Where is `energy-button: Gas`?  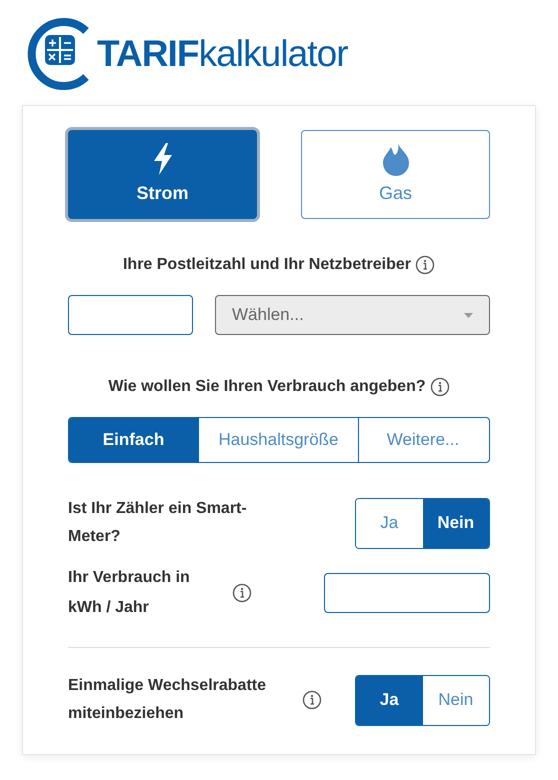 energy-button: Gas is located at coordinates (395, 174).